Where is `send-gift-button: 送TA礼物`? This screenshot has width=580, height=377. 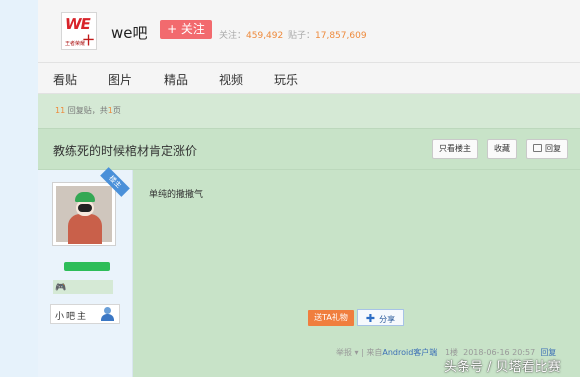 send-gift-button: 送TA礼物 is located at coordinates (331, 318).